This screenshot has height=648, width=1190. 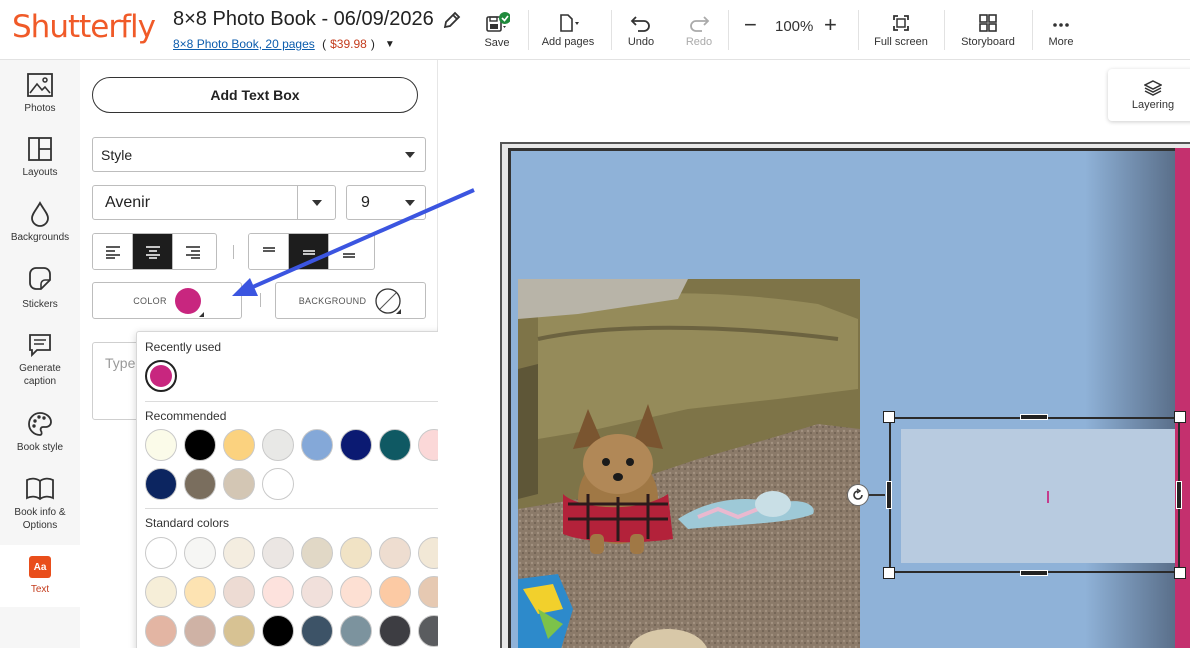 I want to click on sidebar-item-photos: Photos, so click(x=40, y=93).